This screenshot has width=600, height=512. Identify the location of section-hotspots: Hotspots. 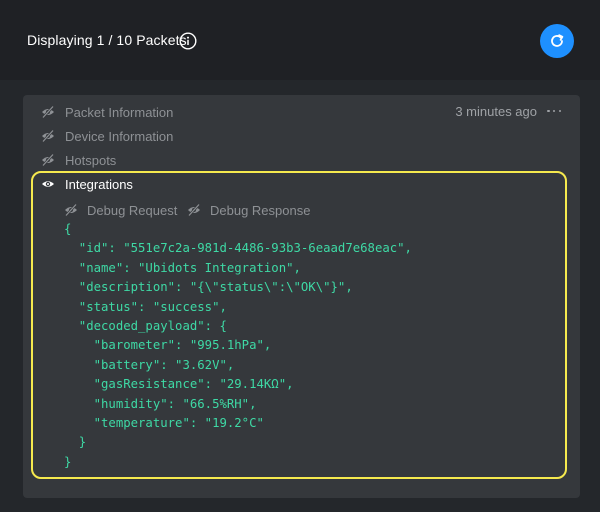
(78, 160).